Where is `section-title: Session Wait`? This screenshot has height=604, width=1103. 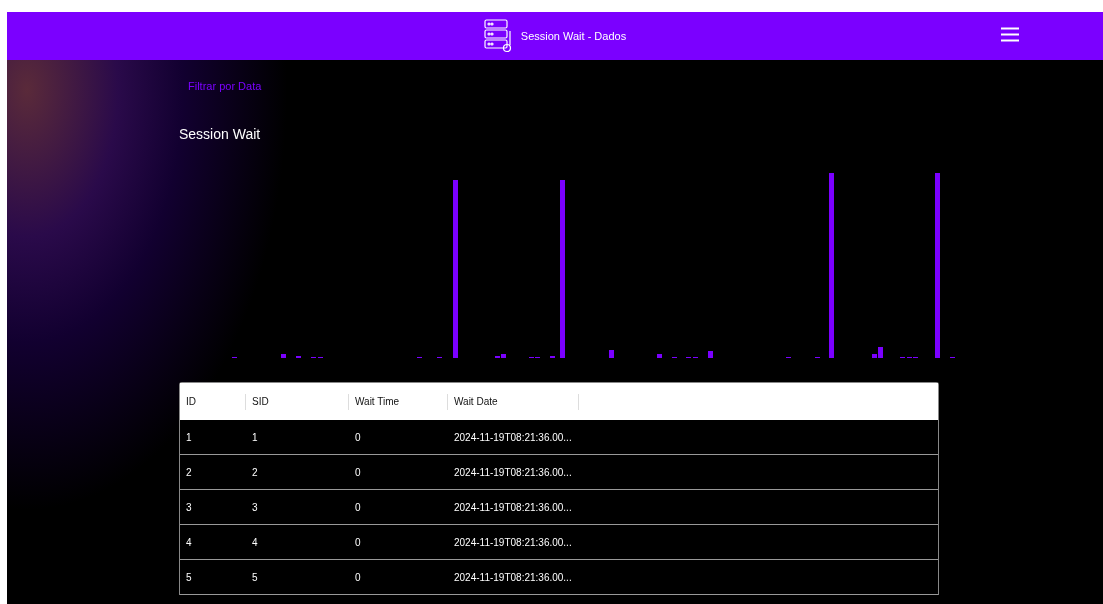 section-title: Session Wait is located at coordinates (220, 134).